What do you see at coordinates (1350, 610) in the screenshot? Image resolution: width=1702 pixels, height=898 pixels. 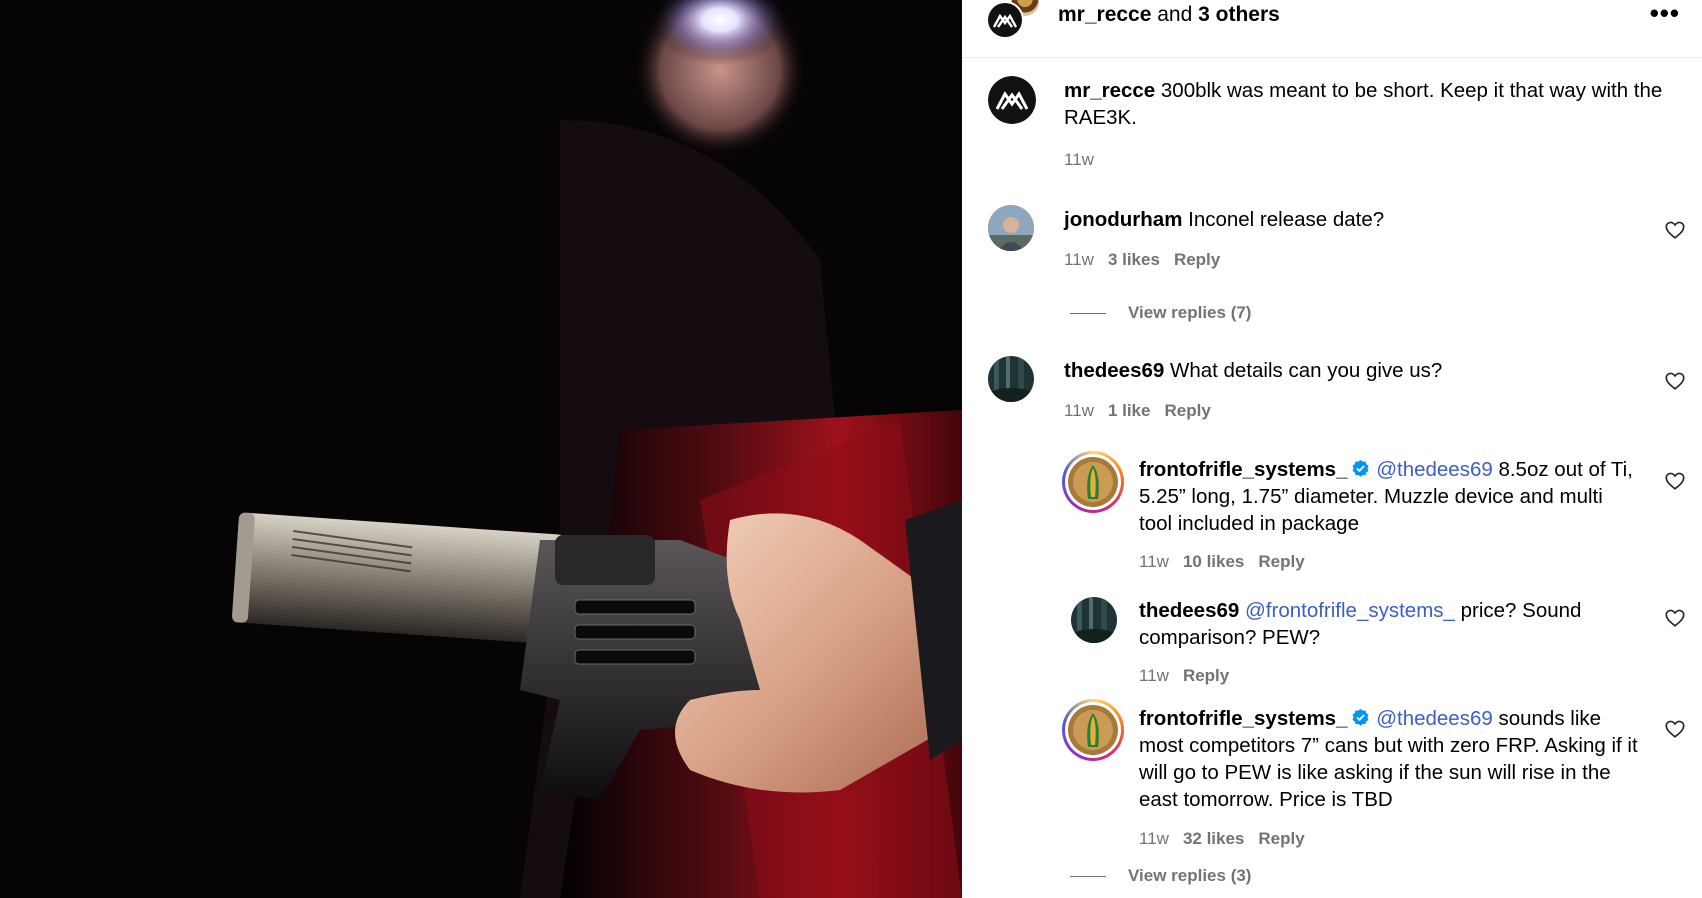 I see `reply-mention: @frontofrifle_systems_` at bounding box center [1350, 610].